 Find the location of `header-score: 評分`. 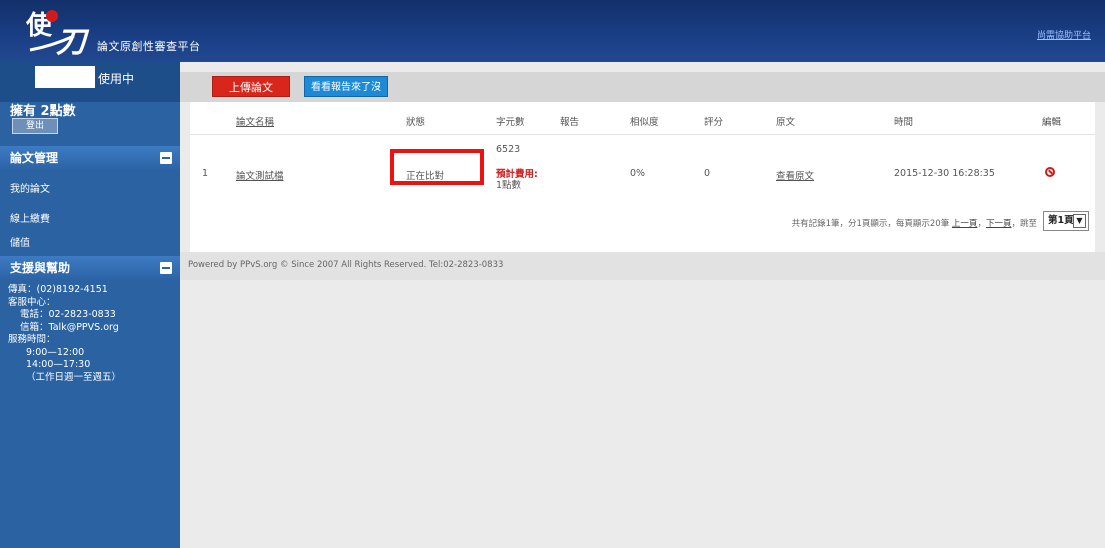

header-score: 評分 is located at coordinates (714, 122).